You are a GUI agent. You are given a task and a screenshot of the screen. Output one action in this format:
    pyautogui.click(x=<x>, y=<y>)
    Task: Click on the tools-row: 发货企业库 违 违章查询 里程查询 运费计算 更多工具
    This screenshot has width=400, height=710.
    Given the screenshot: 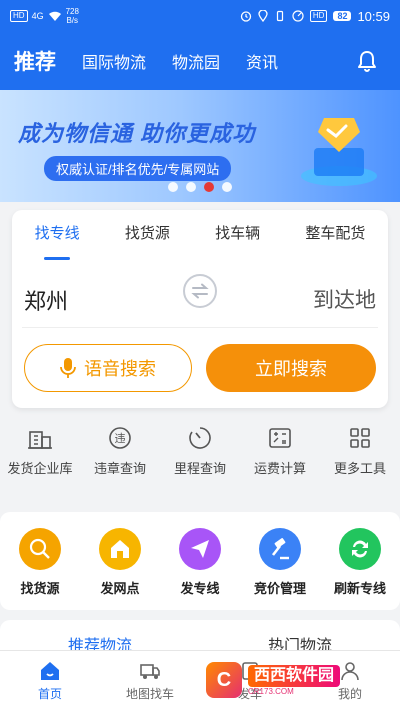 What is the action you would take?
    pyautogui.click(x=200, y=463)
    